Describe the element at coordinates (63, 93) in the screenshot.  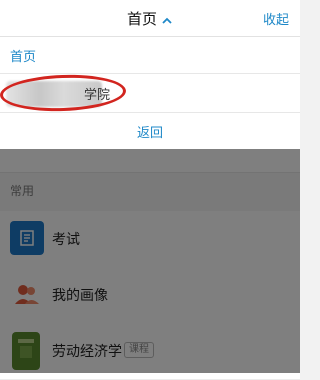
I see `red-circle-annotation` at that location.